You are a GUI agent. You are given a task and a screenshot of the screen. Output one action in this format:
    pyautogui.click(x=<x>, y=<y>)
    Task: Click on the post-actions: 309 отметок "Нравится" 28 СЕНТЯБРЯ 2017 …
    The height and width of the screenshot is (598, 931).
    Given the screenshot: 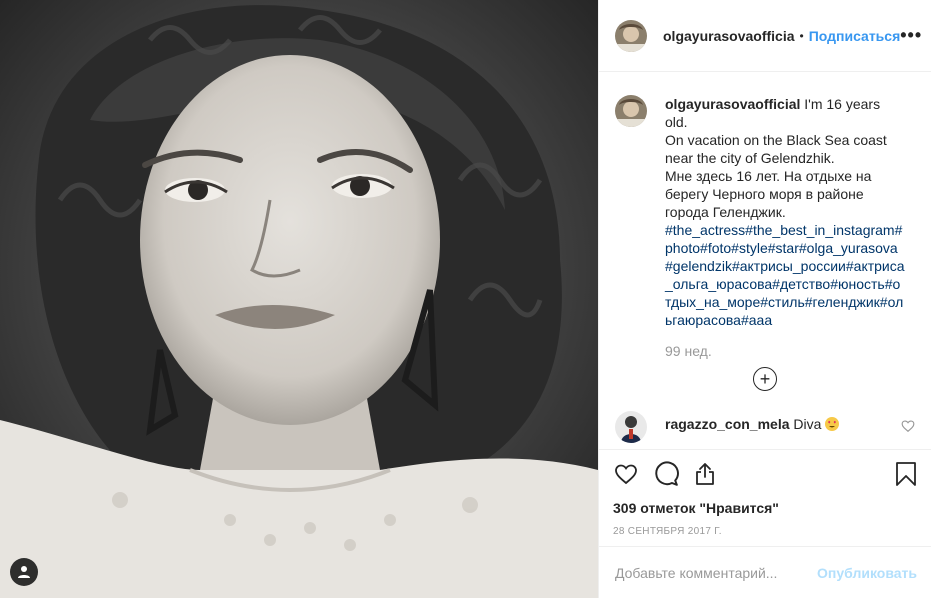 What is the action you would take?
    pyautogui.click(x=765, y=499)
    